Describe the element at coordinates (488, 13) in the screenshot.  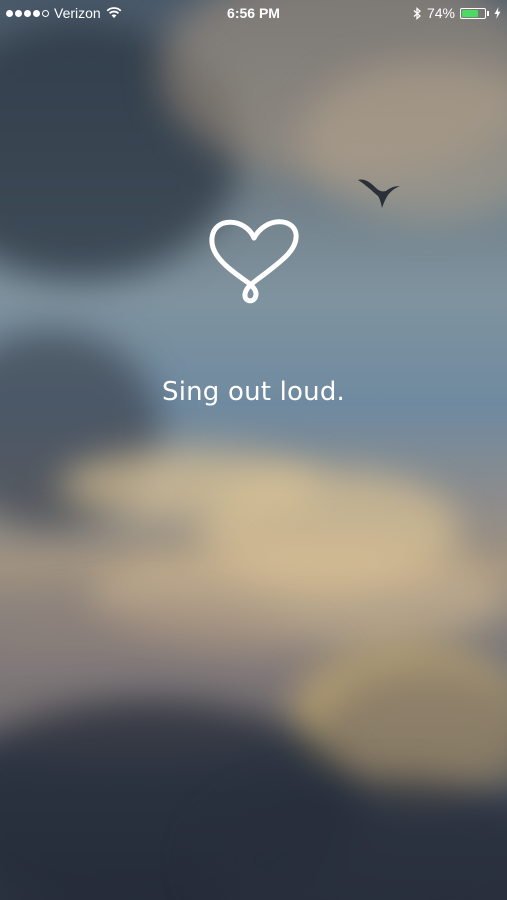
I see `battery-tip` at that location.